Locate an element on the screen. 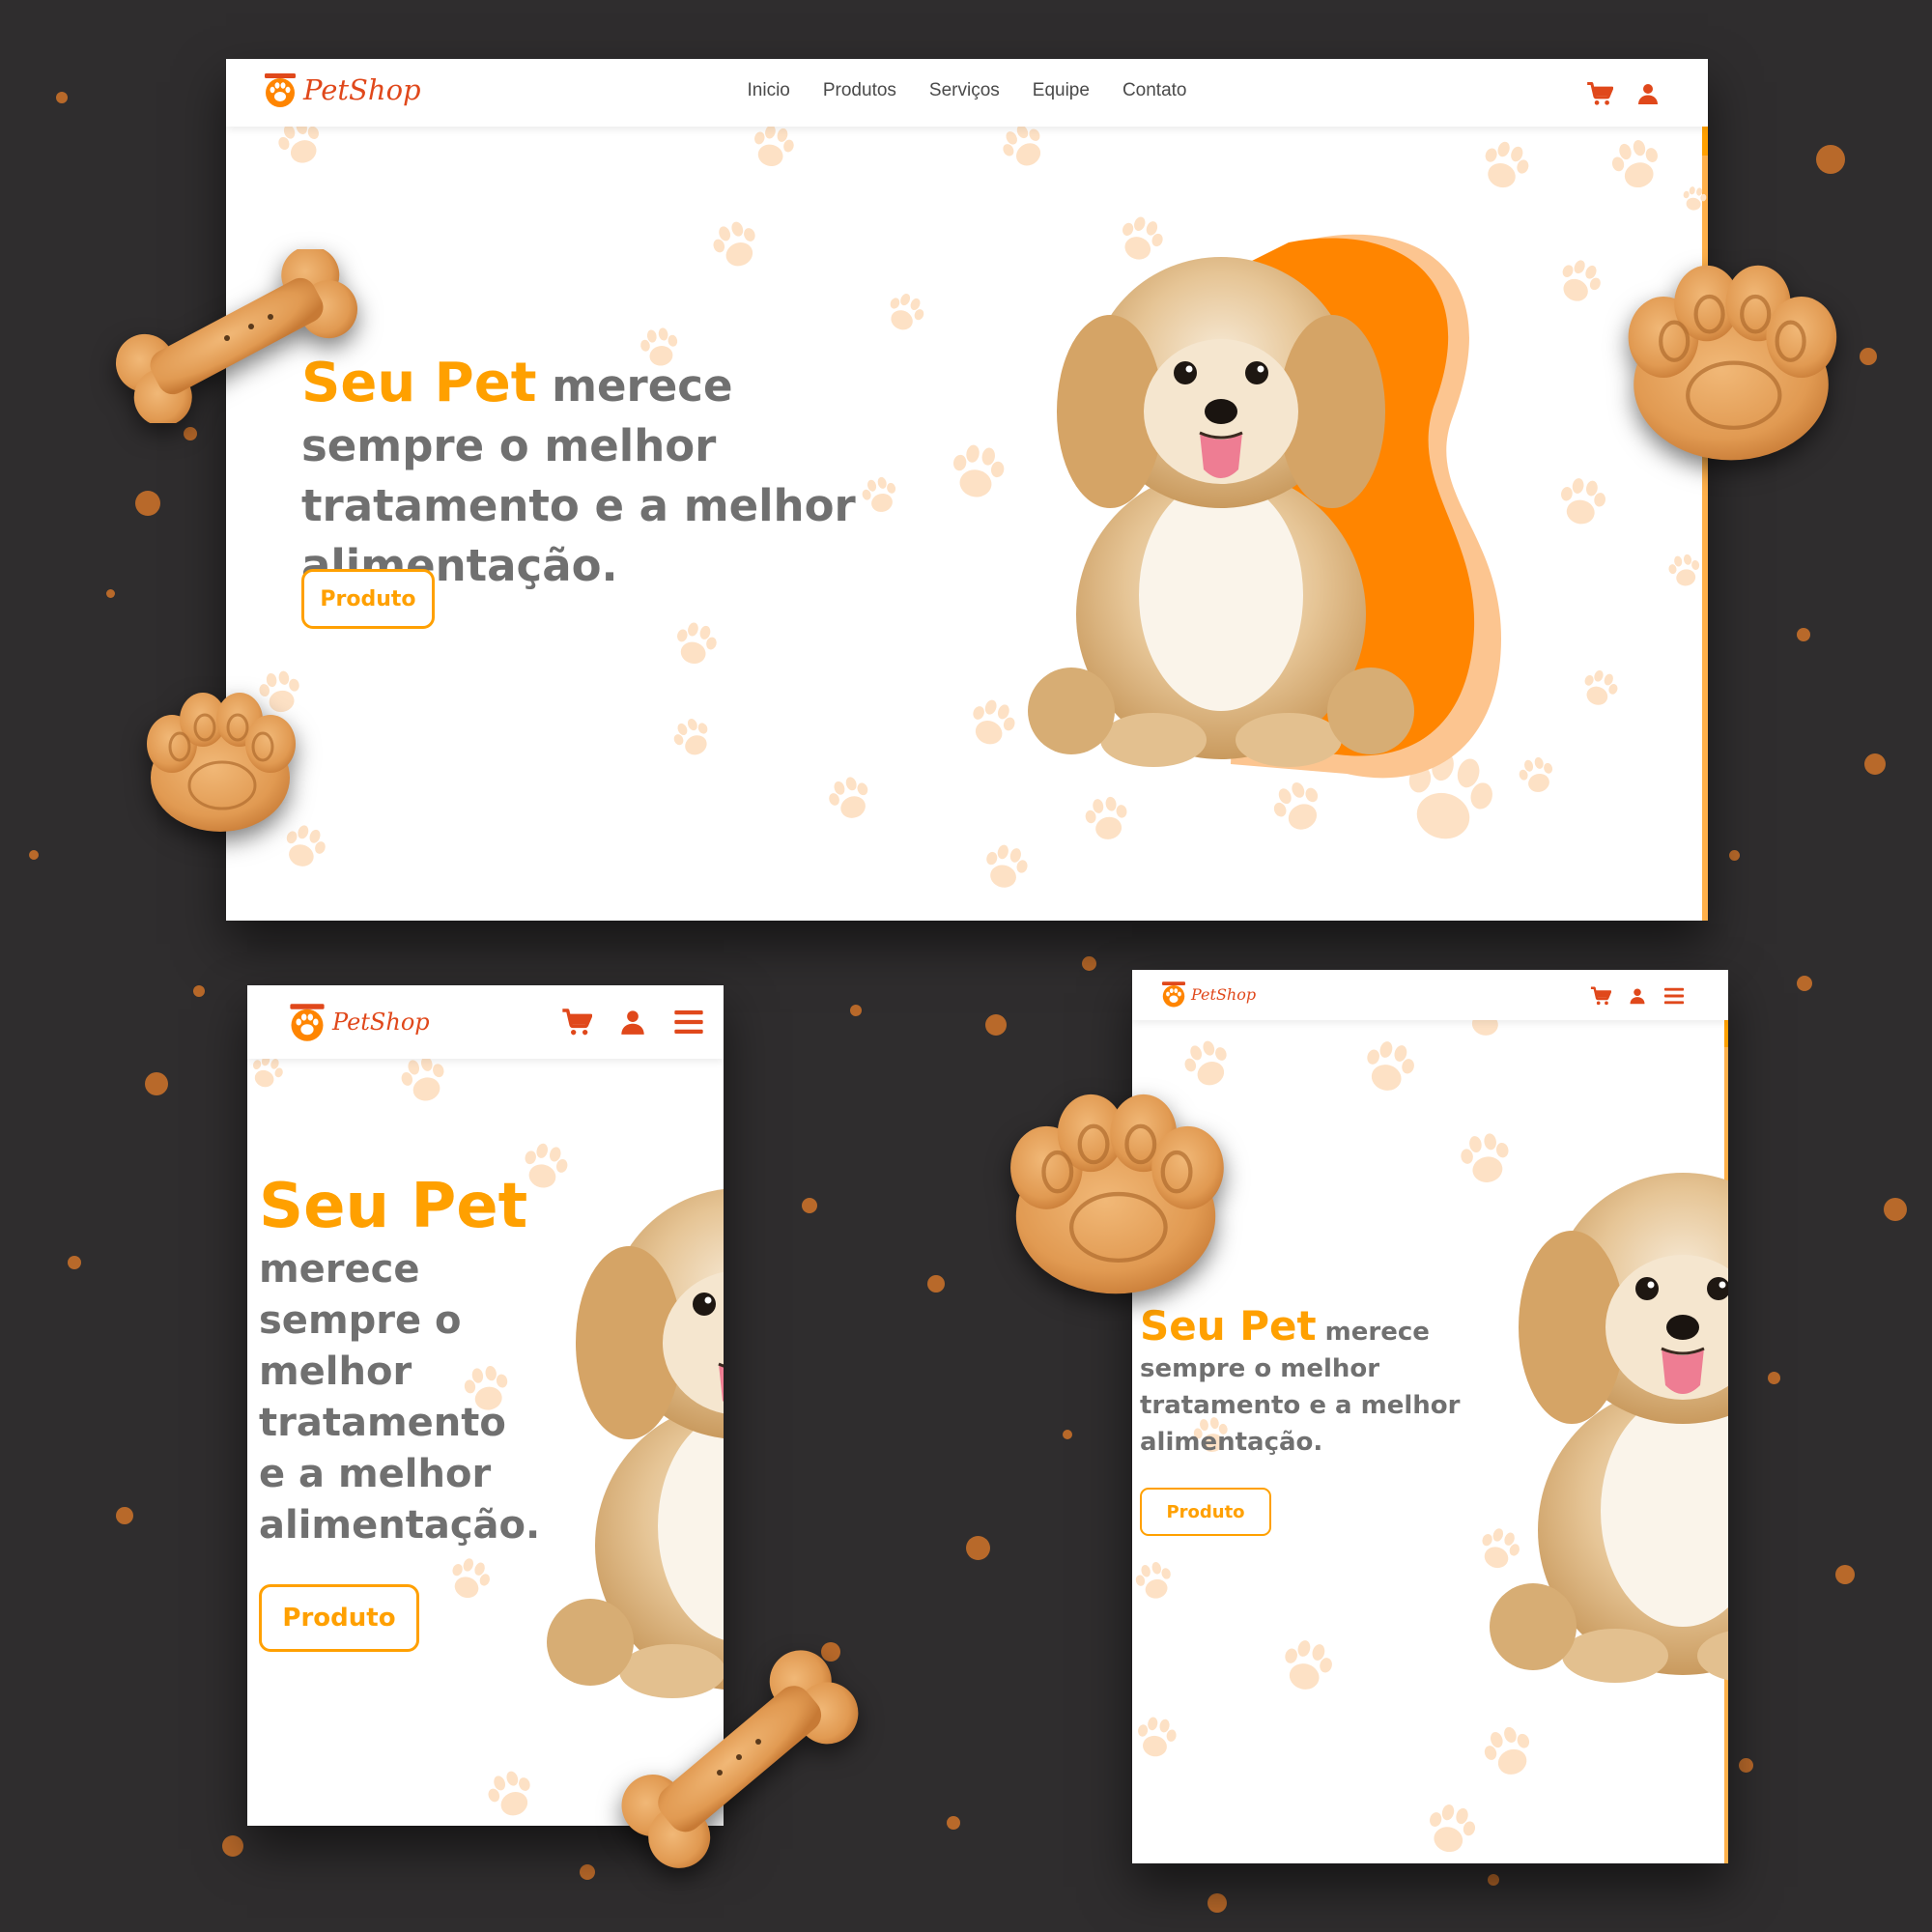  nav-link-equipe: Equipe is located at coordinates (1061, 90).